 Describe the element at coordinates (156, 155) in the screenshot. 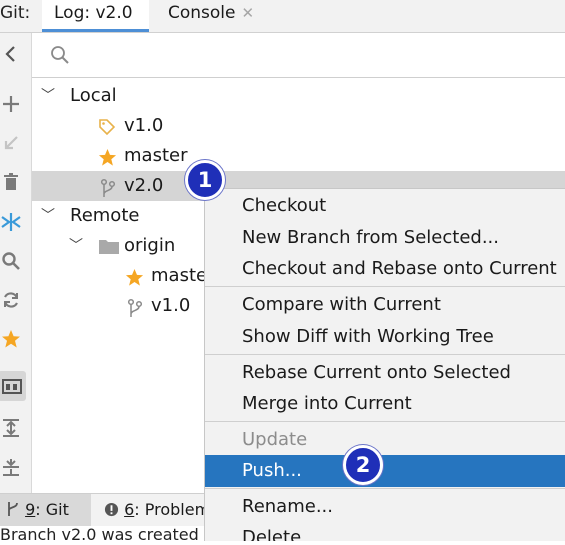

I see `branch-label: master` at that location.